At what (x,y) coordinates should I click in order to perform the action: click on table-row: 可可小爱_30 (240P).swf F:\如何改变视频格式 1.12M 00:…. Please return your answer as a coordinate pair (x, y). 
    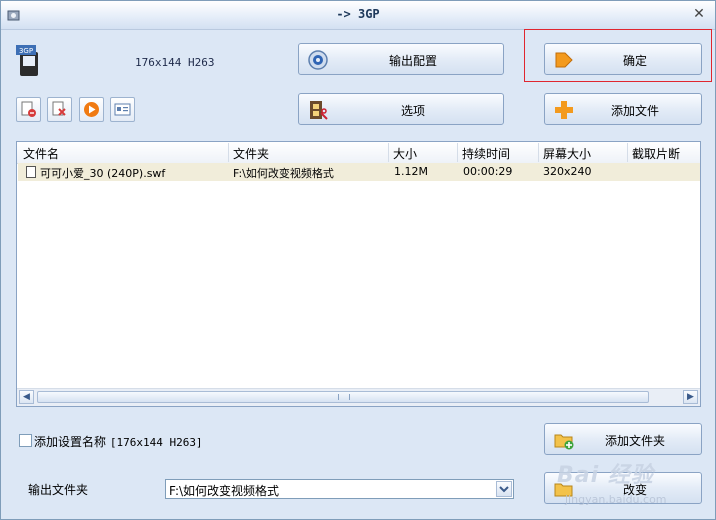
    Looking at the image, I should click on (359, 172).